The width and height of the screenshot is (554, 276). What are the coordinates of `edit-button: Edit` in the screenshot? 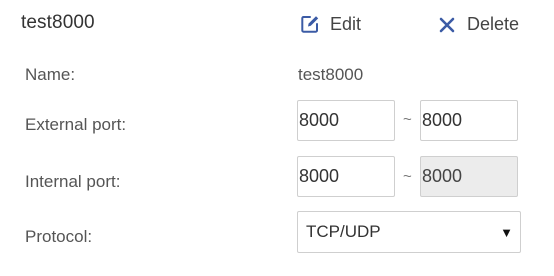 It's located at (330, 24).